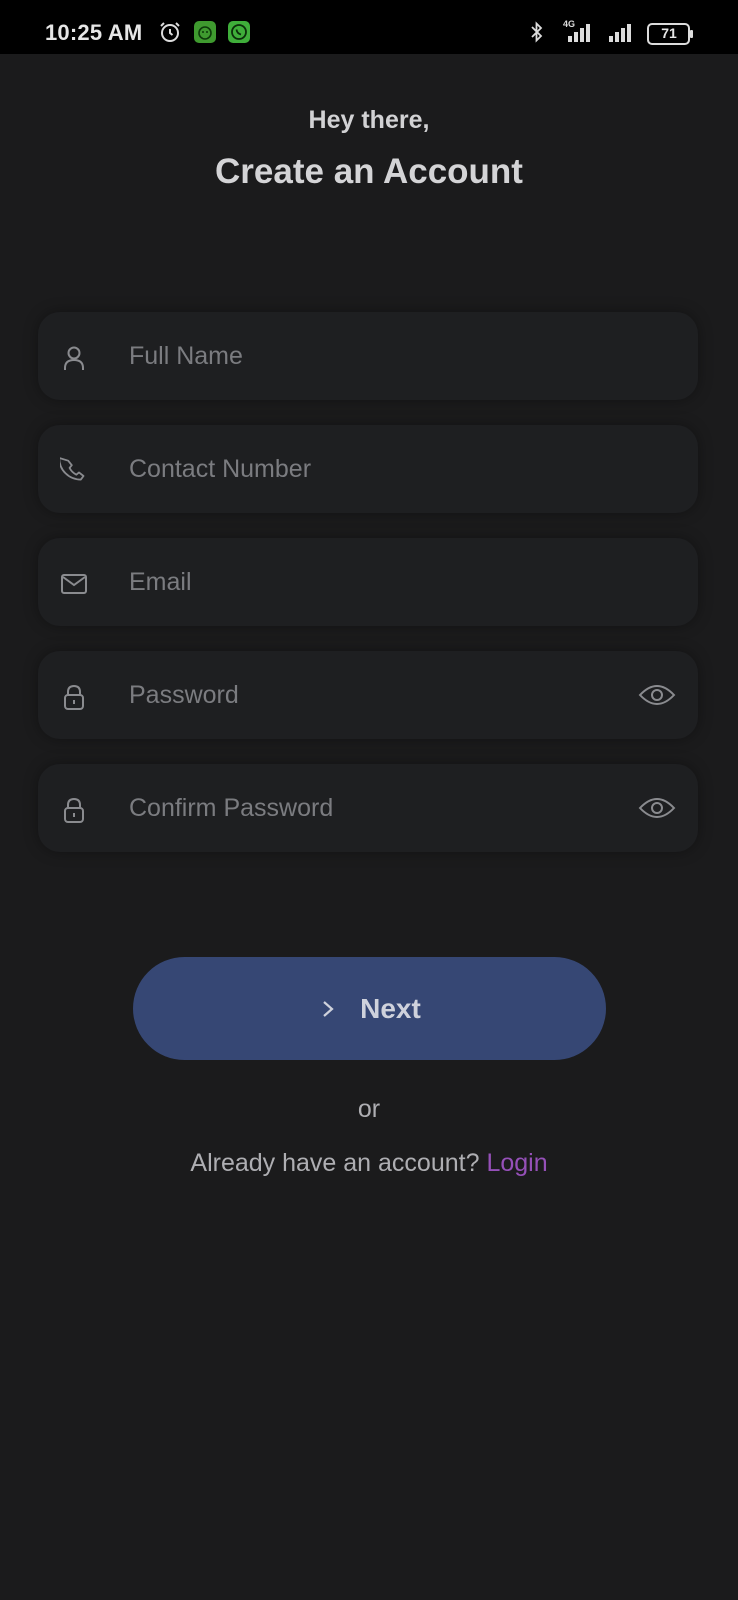 This screenshot has height=1600, width=738. Describe the element at coordinates (186, 356) in the screenshot. I see `full-name-placeholder: Full Name` at that location.